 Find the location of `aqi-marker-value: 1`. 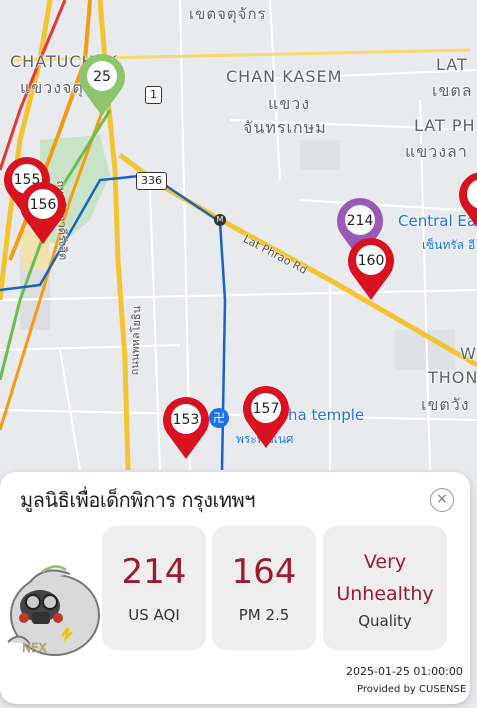

aqi-marker-value: 1 is located at coordinates (466, 195).